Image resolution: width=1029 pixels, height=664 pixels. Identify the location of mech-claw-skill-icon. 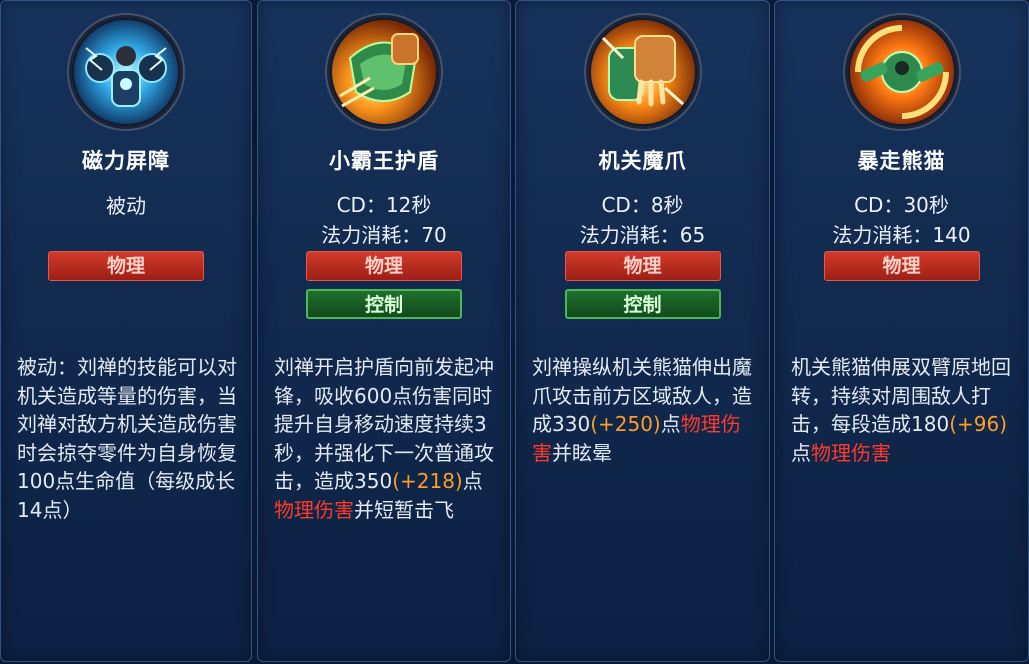
(642, 72).